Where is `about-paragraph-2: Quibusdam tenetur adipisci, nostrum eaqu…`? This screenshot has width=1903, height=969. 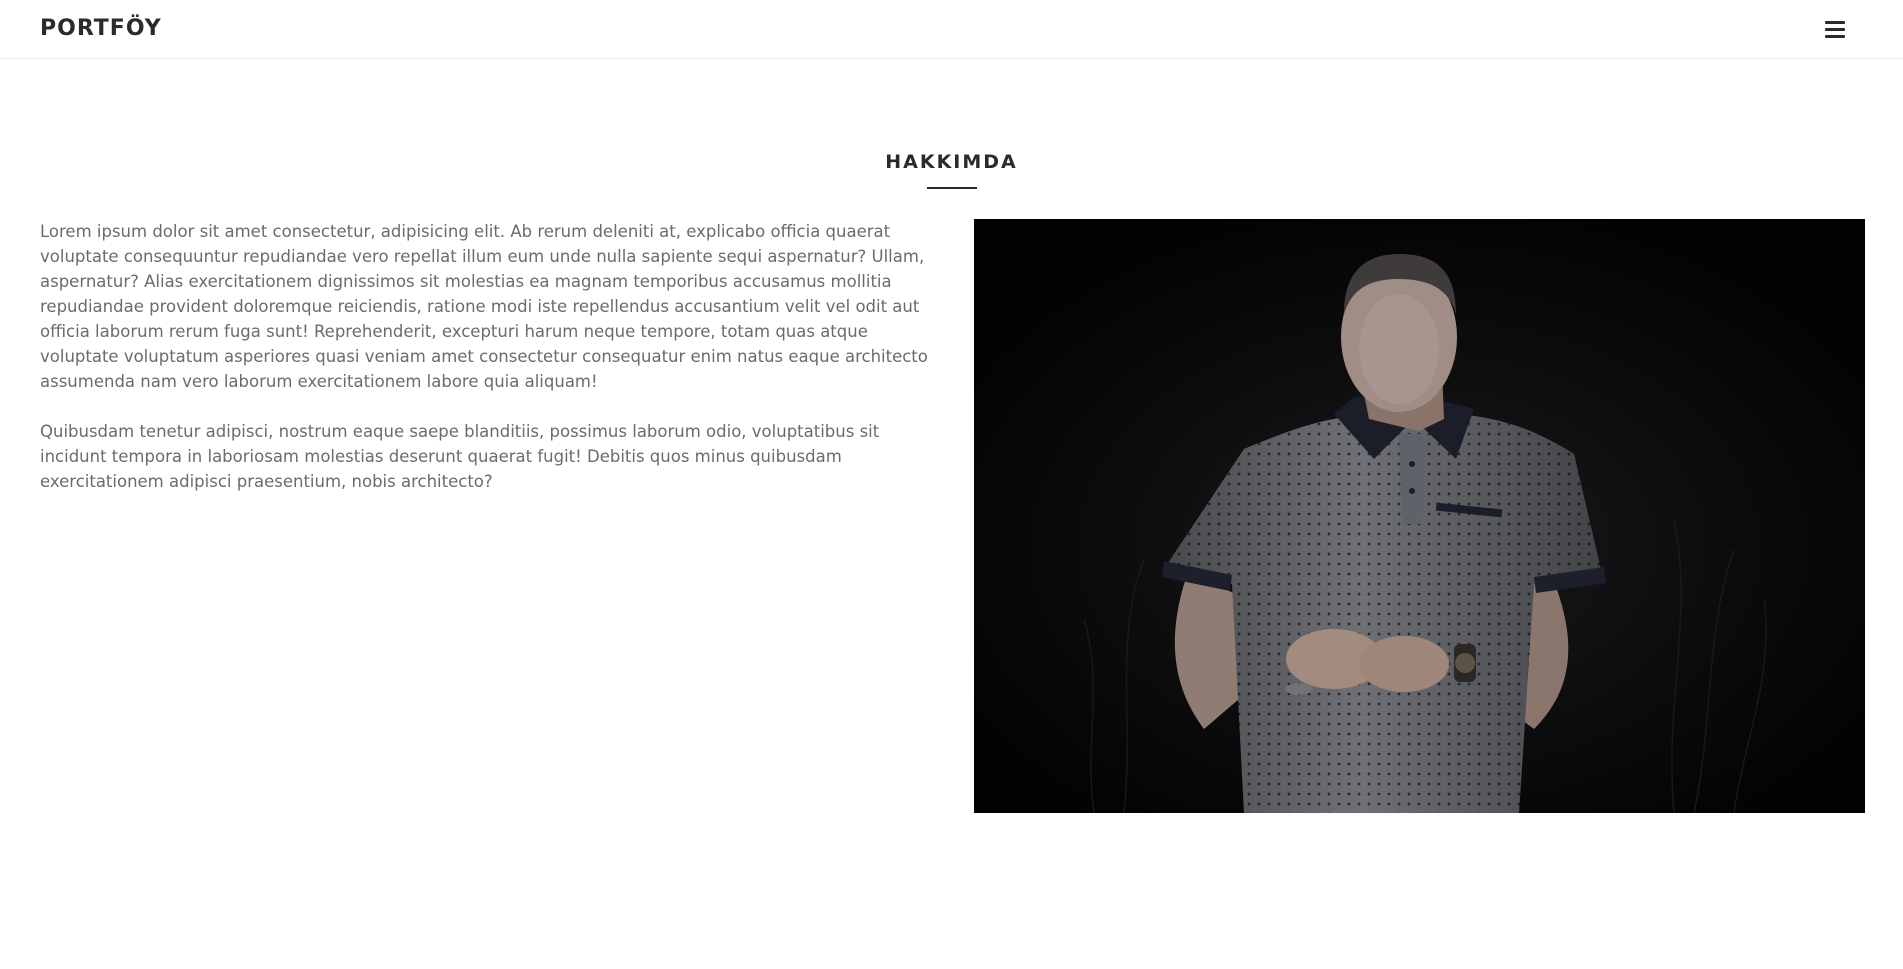
about-paragraph-2: Quibusdam tenetur adipisci, nostrum eaqu… is located at coordinates (460, 456).